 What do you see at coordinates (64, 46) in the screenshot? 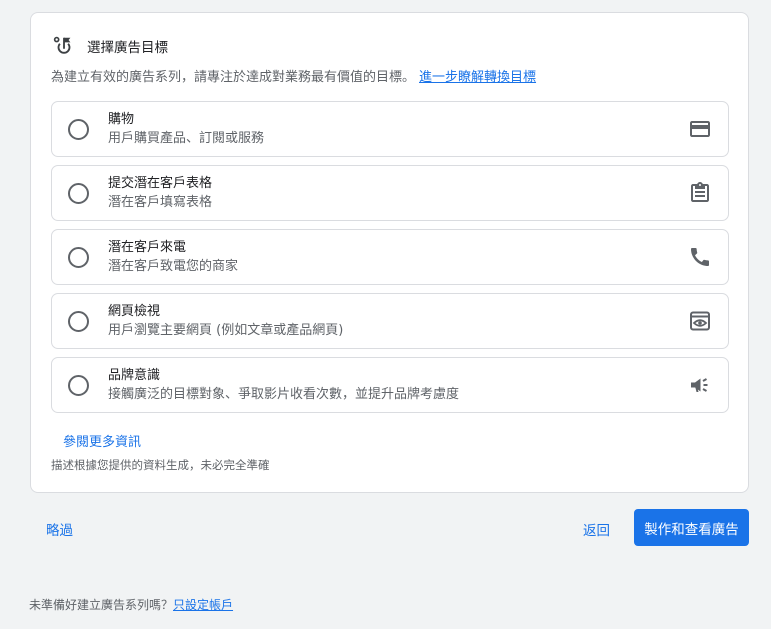
I see `goal-flag-icon` at bounding box center [64, 46].